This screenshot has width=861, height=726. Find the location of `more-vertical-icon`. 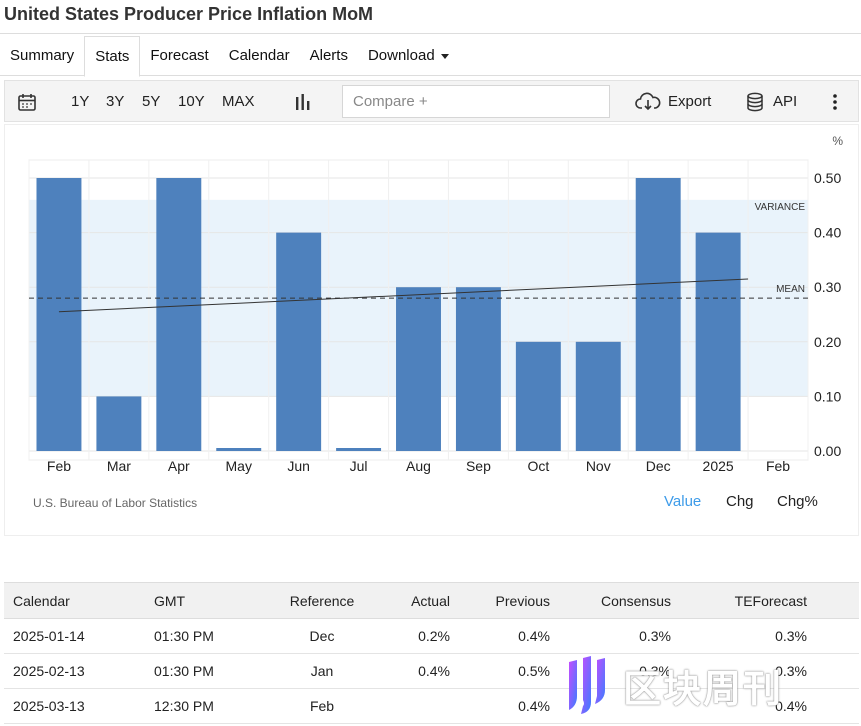

more-vertical-icon is located at coordinates (835, 102).